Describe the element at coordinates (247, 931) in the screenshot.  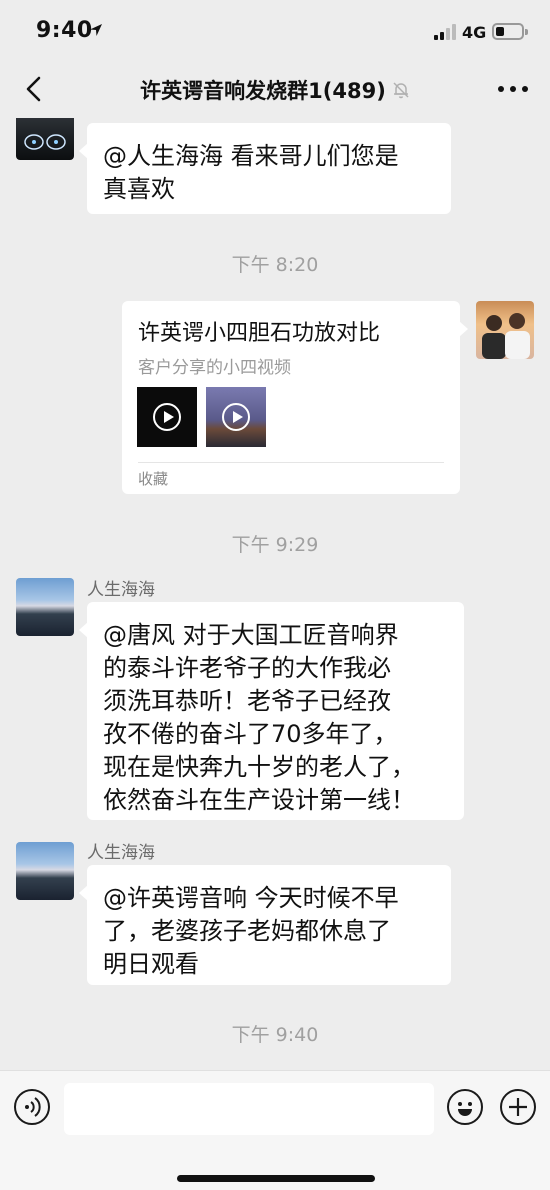
I see `message-line: 了，老婆孩子老妈都休息了` at that location.